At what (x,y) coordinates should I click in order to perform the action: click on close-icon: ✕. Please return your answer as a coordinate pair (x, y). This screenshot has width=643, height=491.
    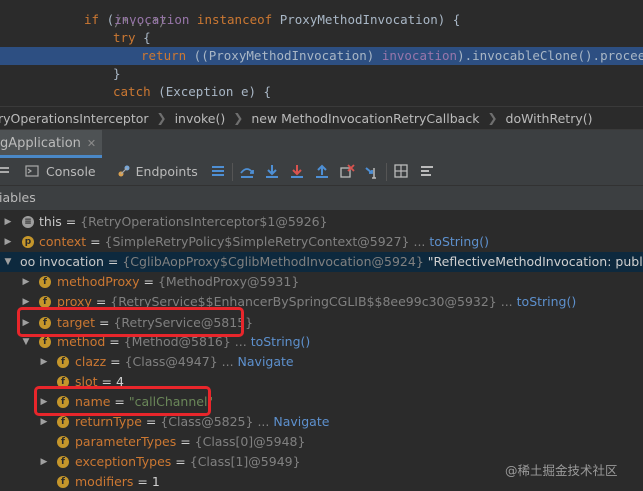
    Looking at the image, I should click on (91, 143).